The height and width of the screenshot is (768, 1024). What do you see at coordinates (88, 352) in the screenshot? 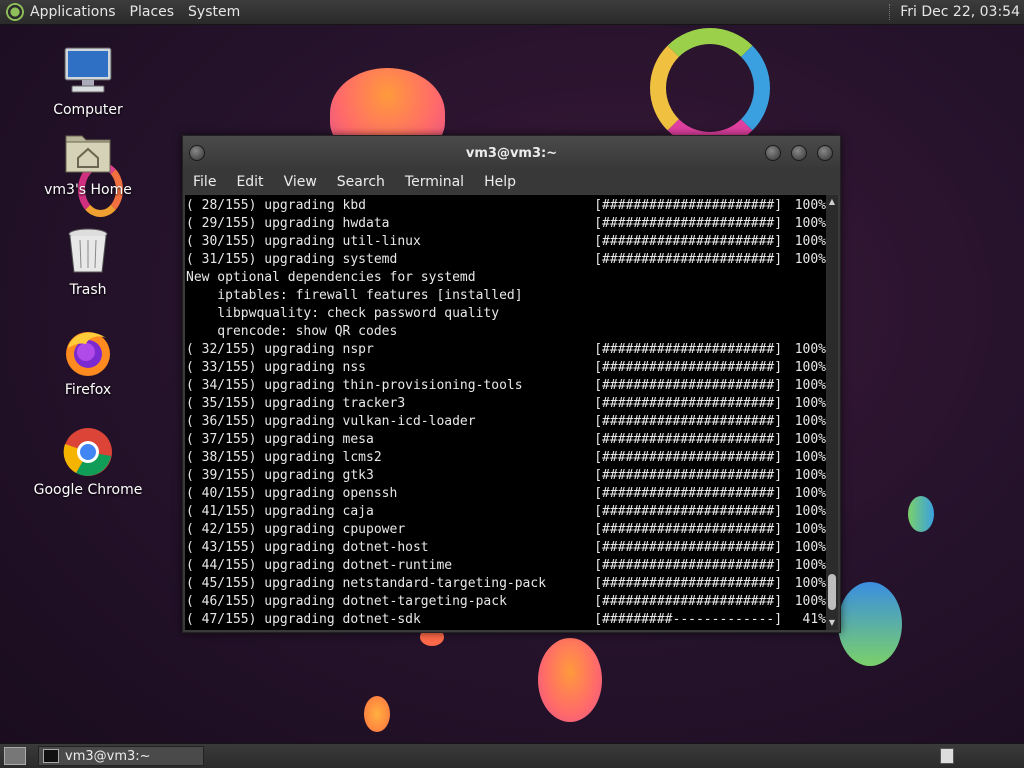
I see `firefox-icon` at bounding box center [88, 352].